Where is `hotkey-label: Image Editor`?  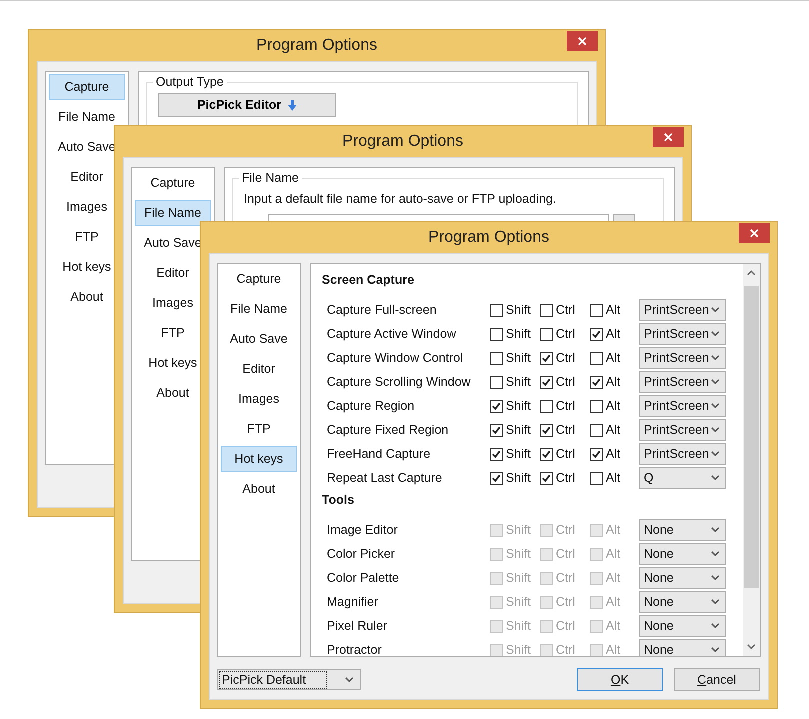
hotkey-label: Image Editor is located at coordinates (362, 530).